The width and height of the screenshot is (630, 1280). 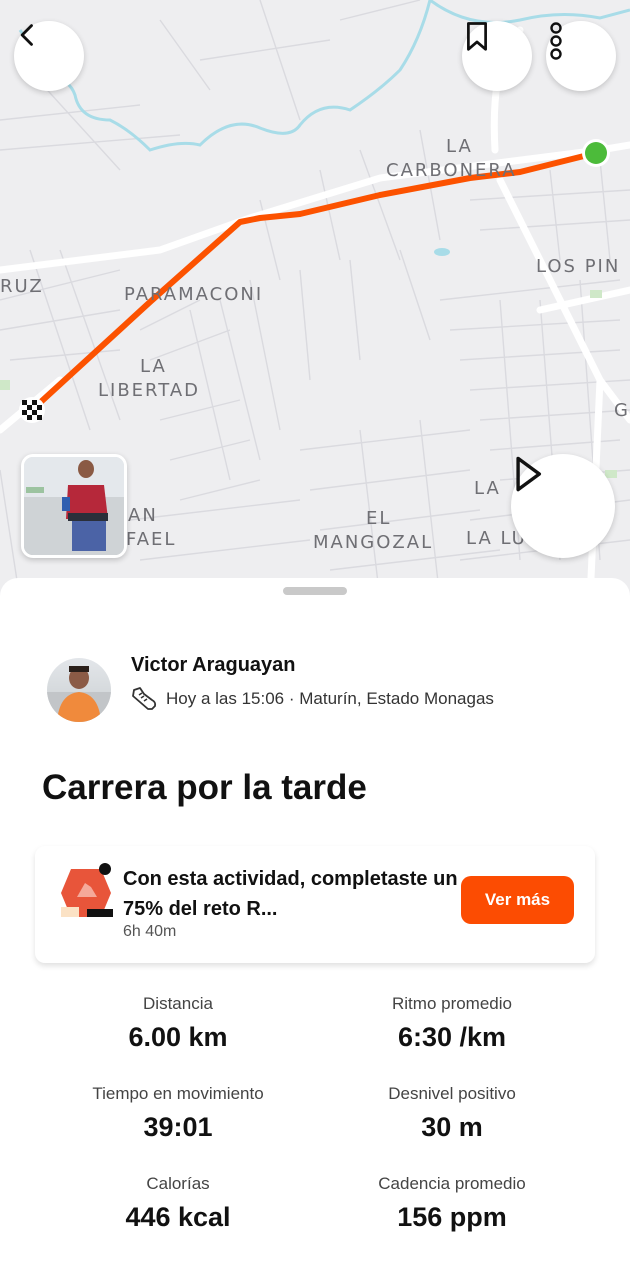 I want to click on stat-moving-time: Tiempo en movimiento 39:01, so click(x=178, y=1113).